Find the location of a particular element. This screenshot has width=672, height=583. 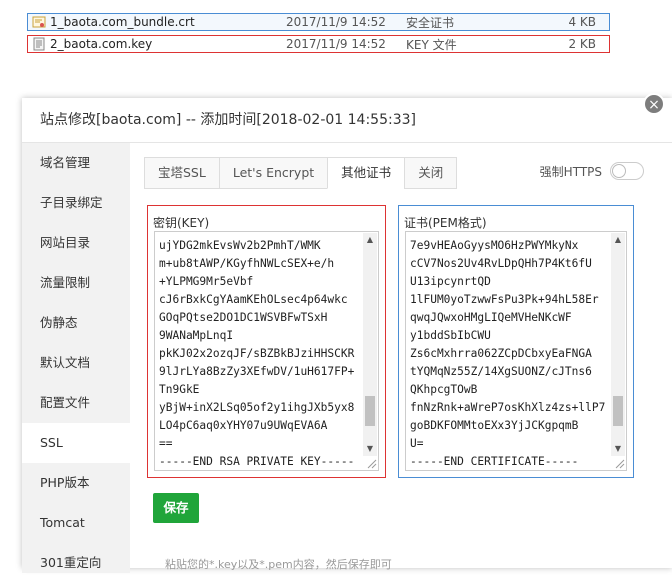

sidebar-item-traffic: 流量限制 is located at coordinates (76, 283).